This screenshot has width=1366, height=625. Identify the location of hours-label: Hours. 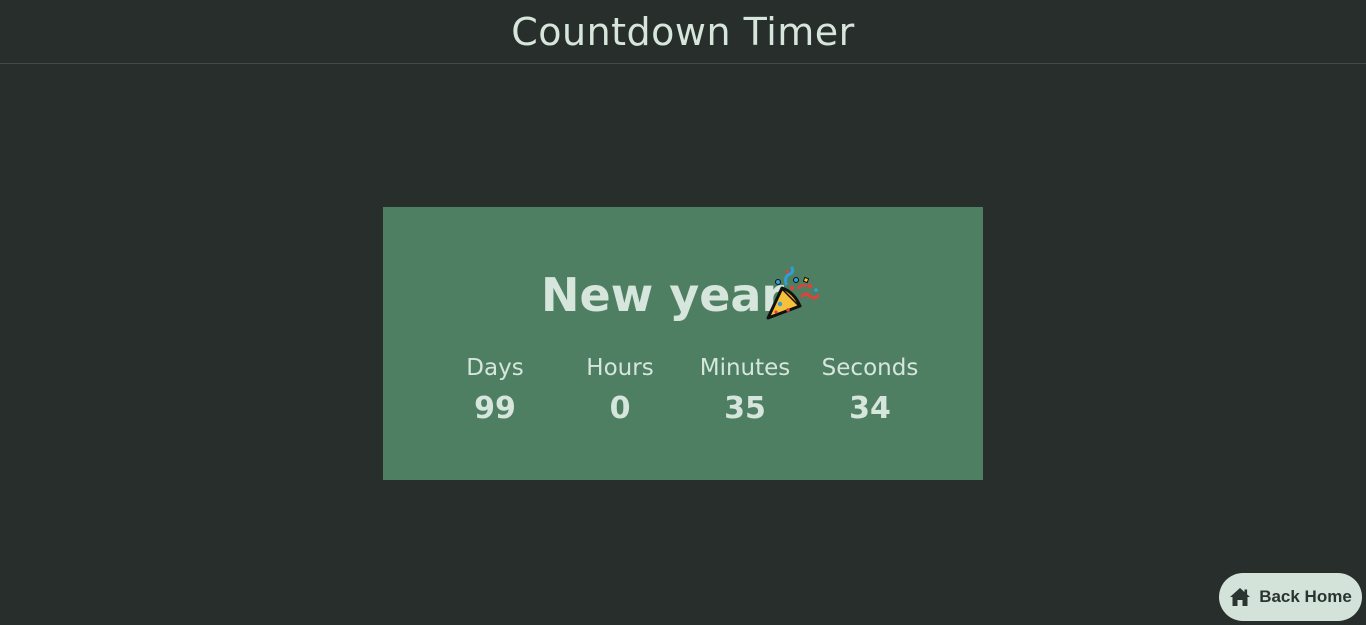
(620, 368).